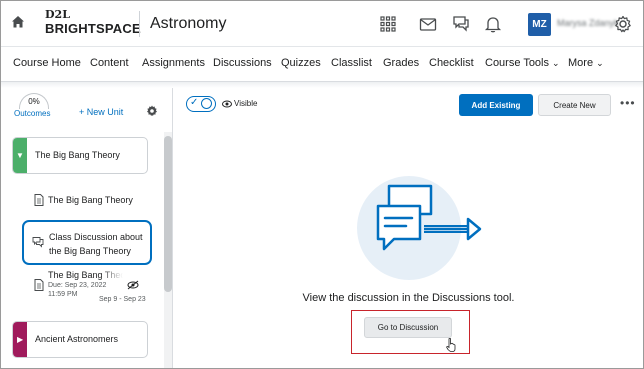 Image resolution: width=644 pixels, height=369 pixels. I want to click on visibility-label: Visible, so click(246, 103).